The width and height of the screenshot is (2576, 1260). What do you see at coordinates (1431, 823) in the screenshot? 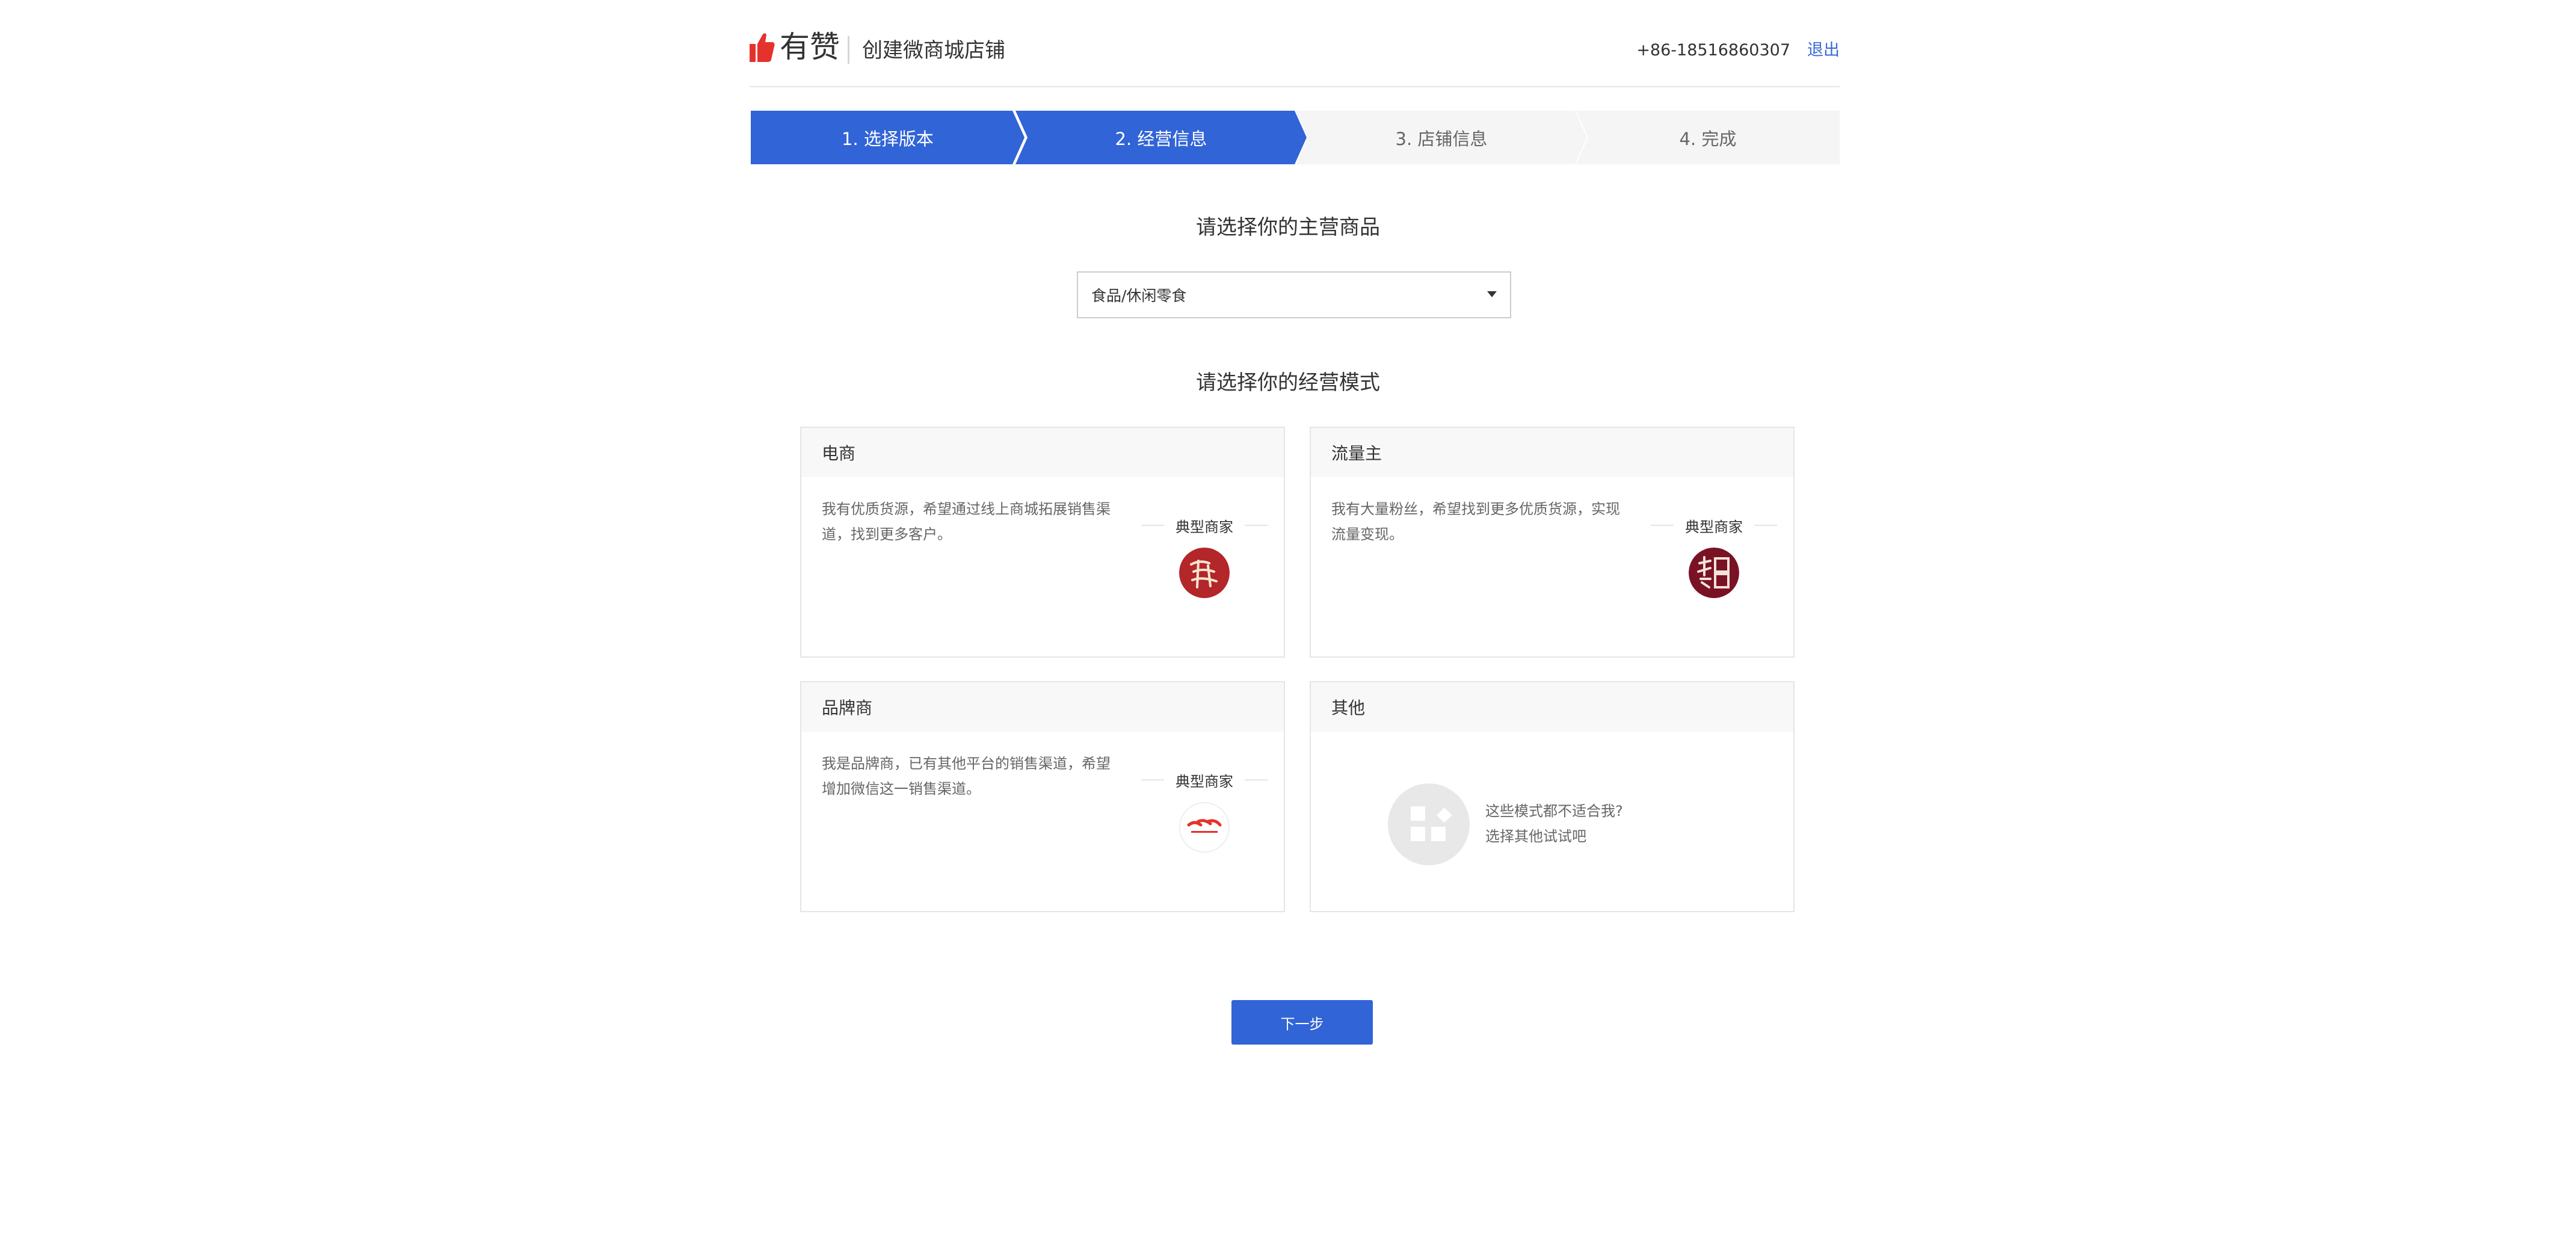
I see `apps-grid-shape` at bounding box center [1431, 823].